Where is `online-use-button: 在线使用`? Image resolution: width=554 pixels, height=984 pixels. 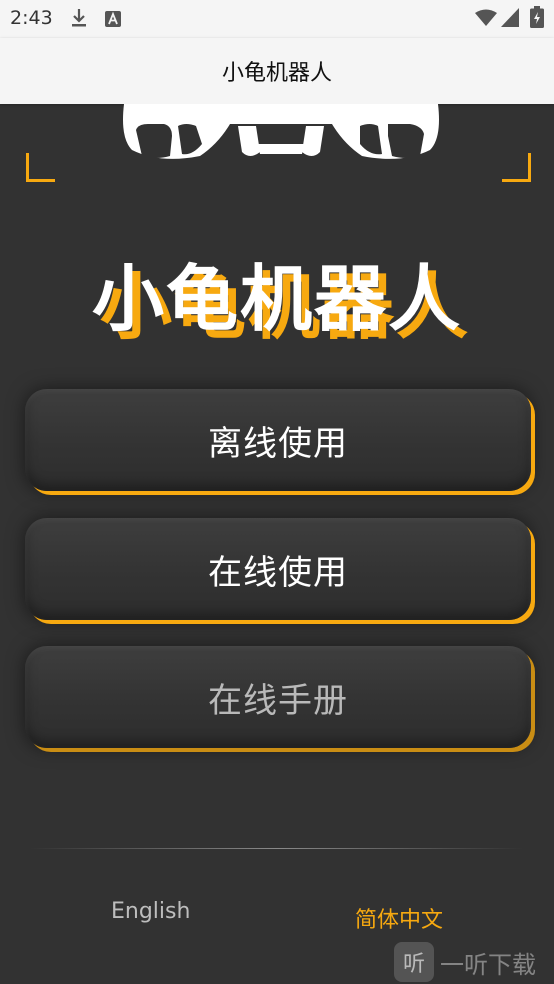 online-use-button: 在线使用 is located at coordinates (278, 569).